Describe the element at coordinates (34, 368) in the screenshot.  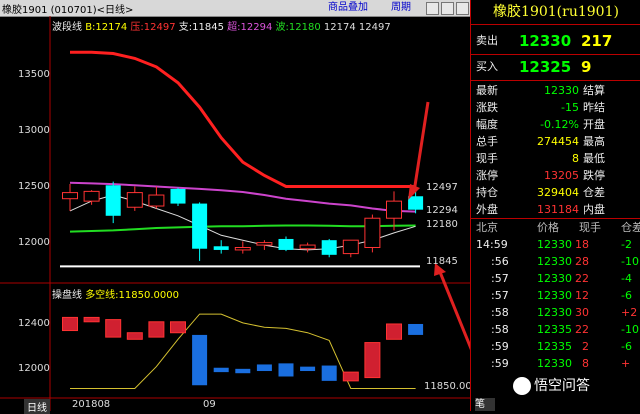
I see `sub-y-tick-label: 12000` at that location.